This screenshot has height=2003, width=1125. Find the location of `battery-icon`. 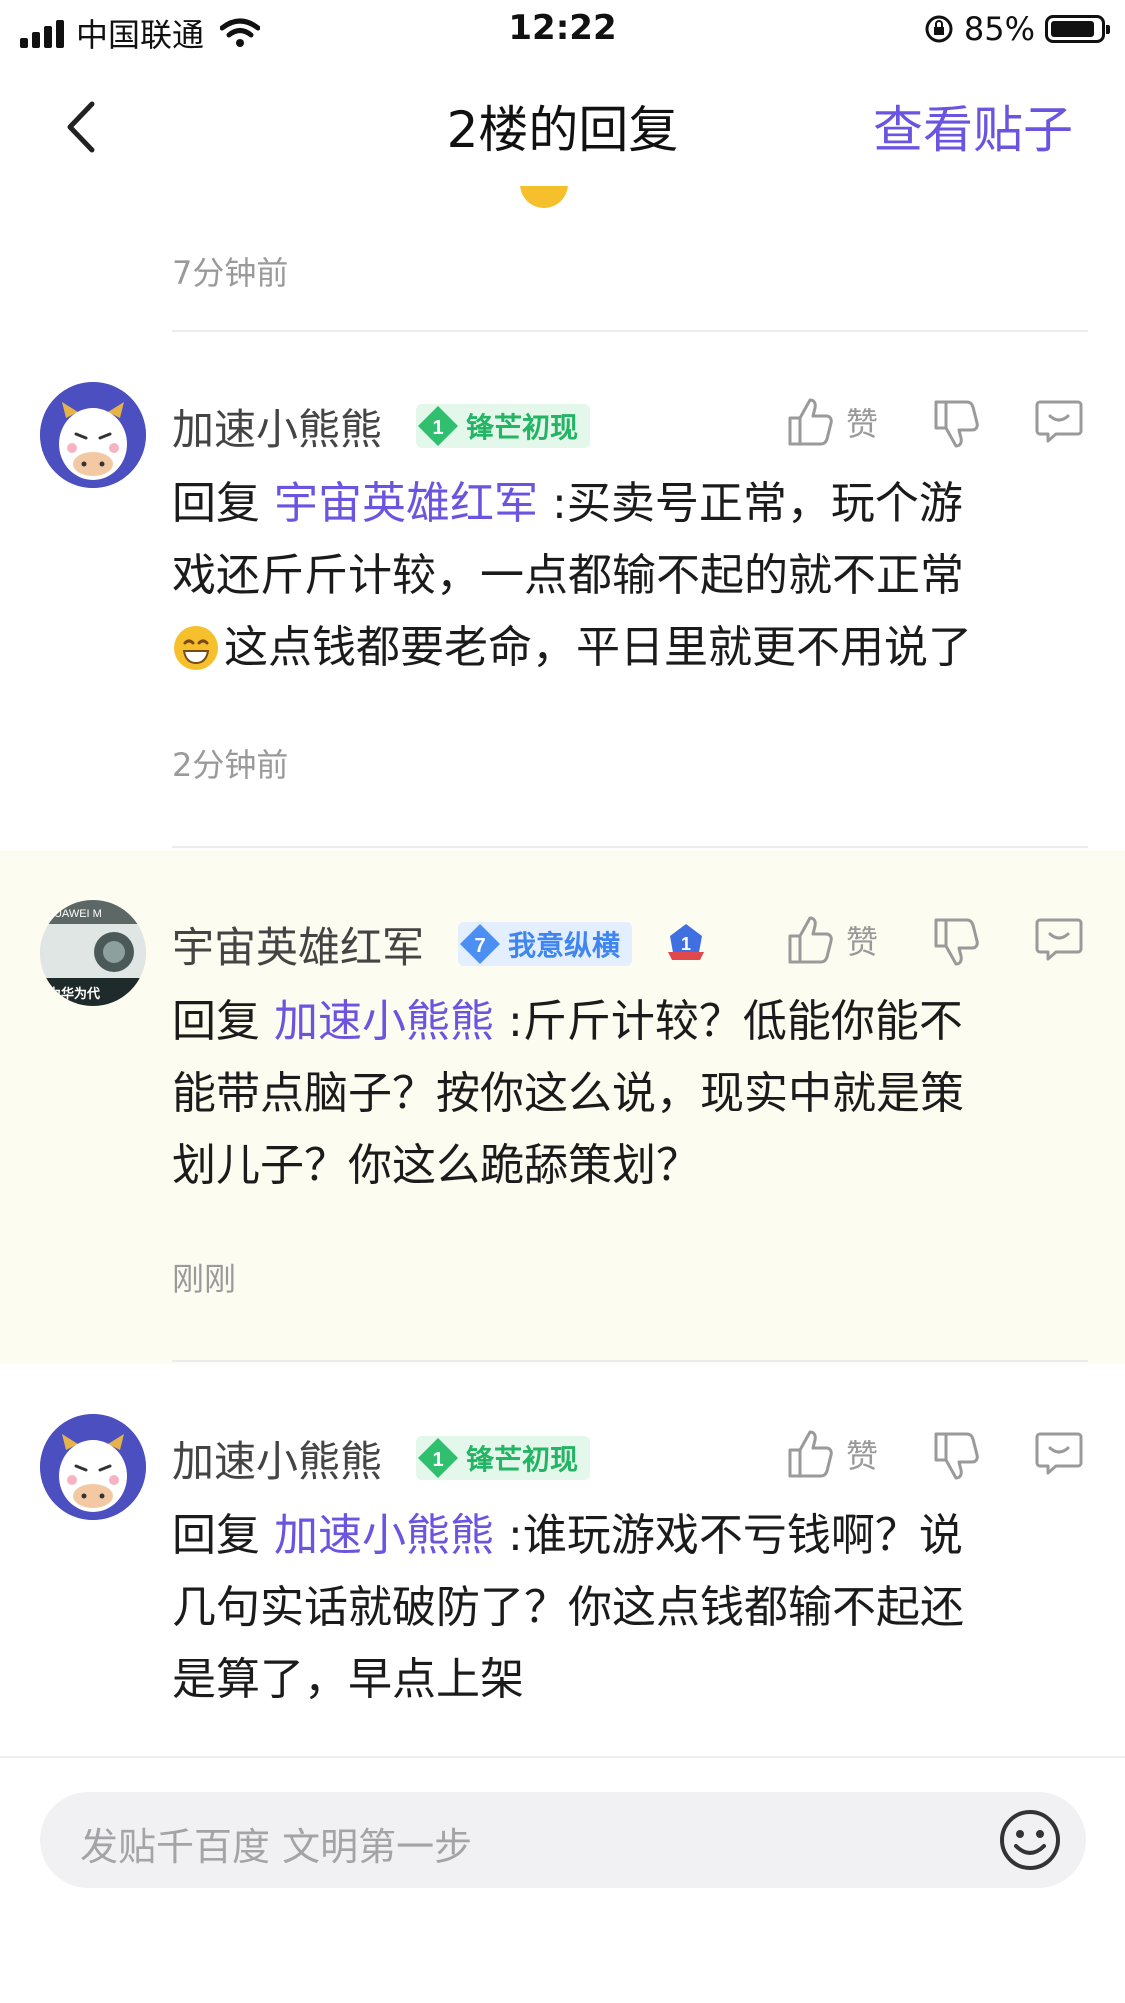

battery-icon is located at coordinates (1077, 29).